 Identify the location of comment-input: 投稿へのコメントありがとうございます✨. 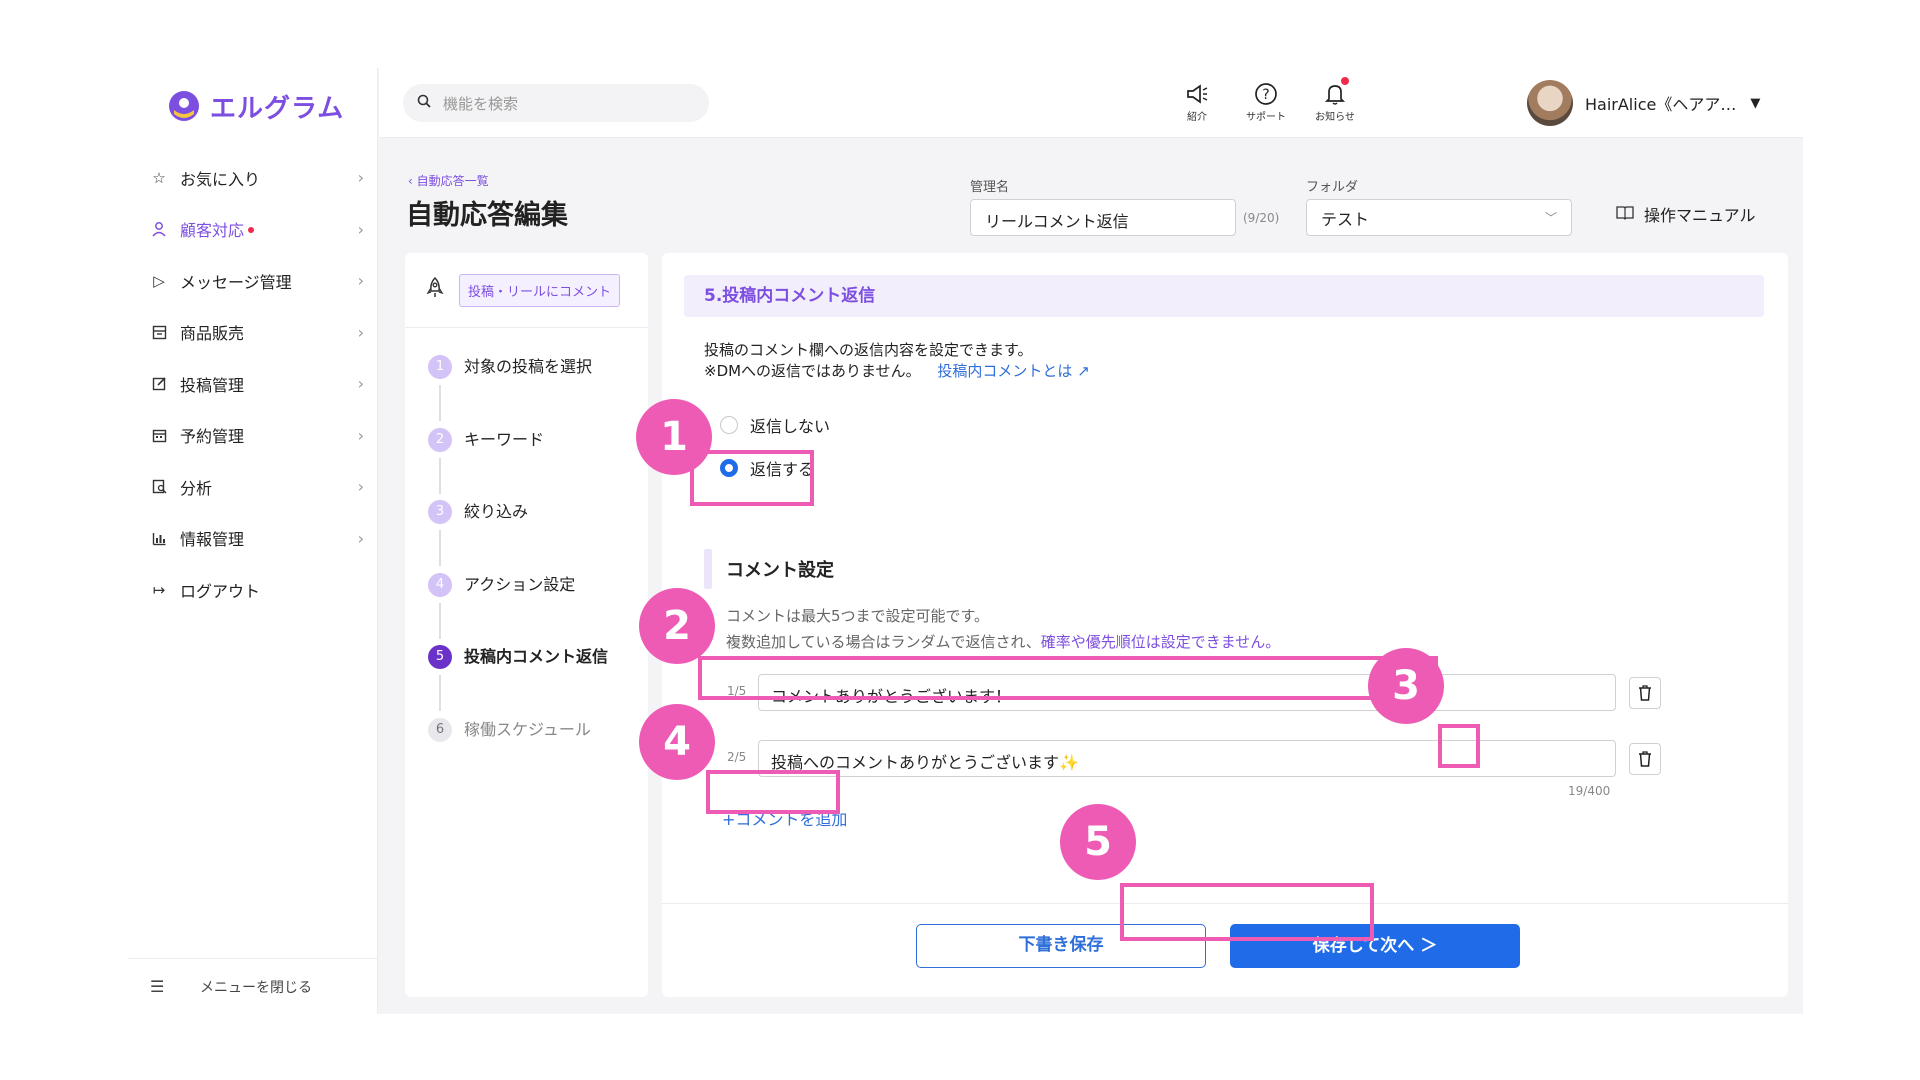
(1187, 758).